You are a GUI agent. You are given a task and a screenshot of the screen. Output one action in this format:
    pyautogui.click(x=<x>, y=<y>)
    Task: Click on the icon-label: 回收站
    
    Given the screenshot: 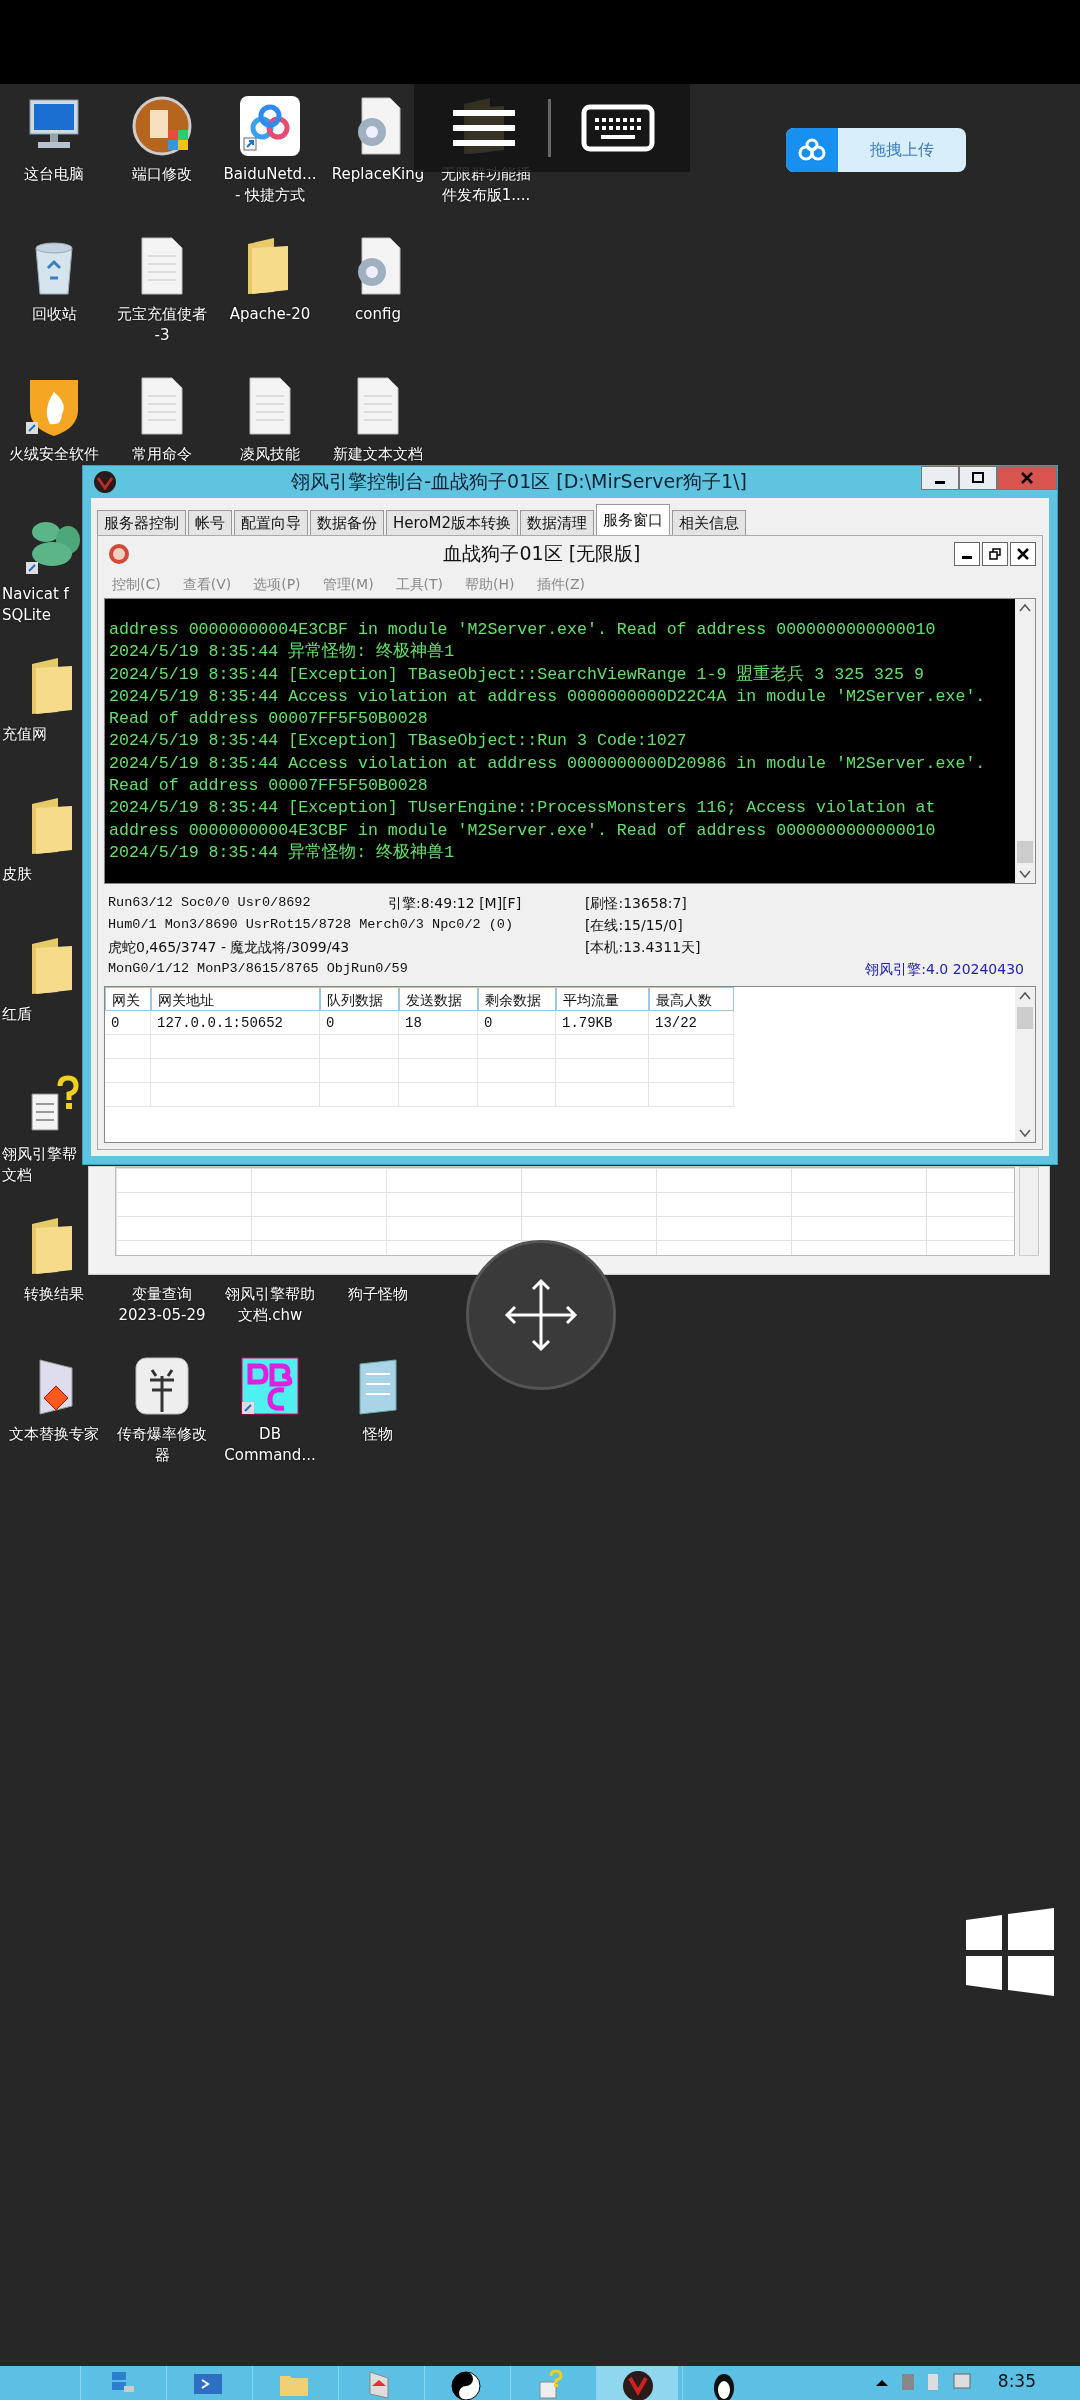 What is the action you would take?
    pyautogui.click(x=54, y=314)
    